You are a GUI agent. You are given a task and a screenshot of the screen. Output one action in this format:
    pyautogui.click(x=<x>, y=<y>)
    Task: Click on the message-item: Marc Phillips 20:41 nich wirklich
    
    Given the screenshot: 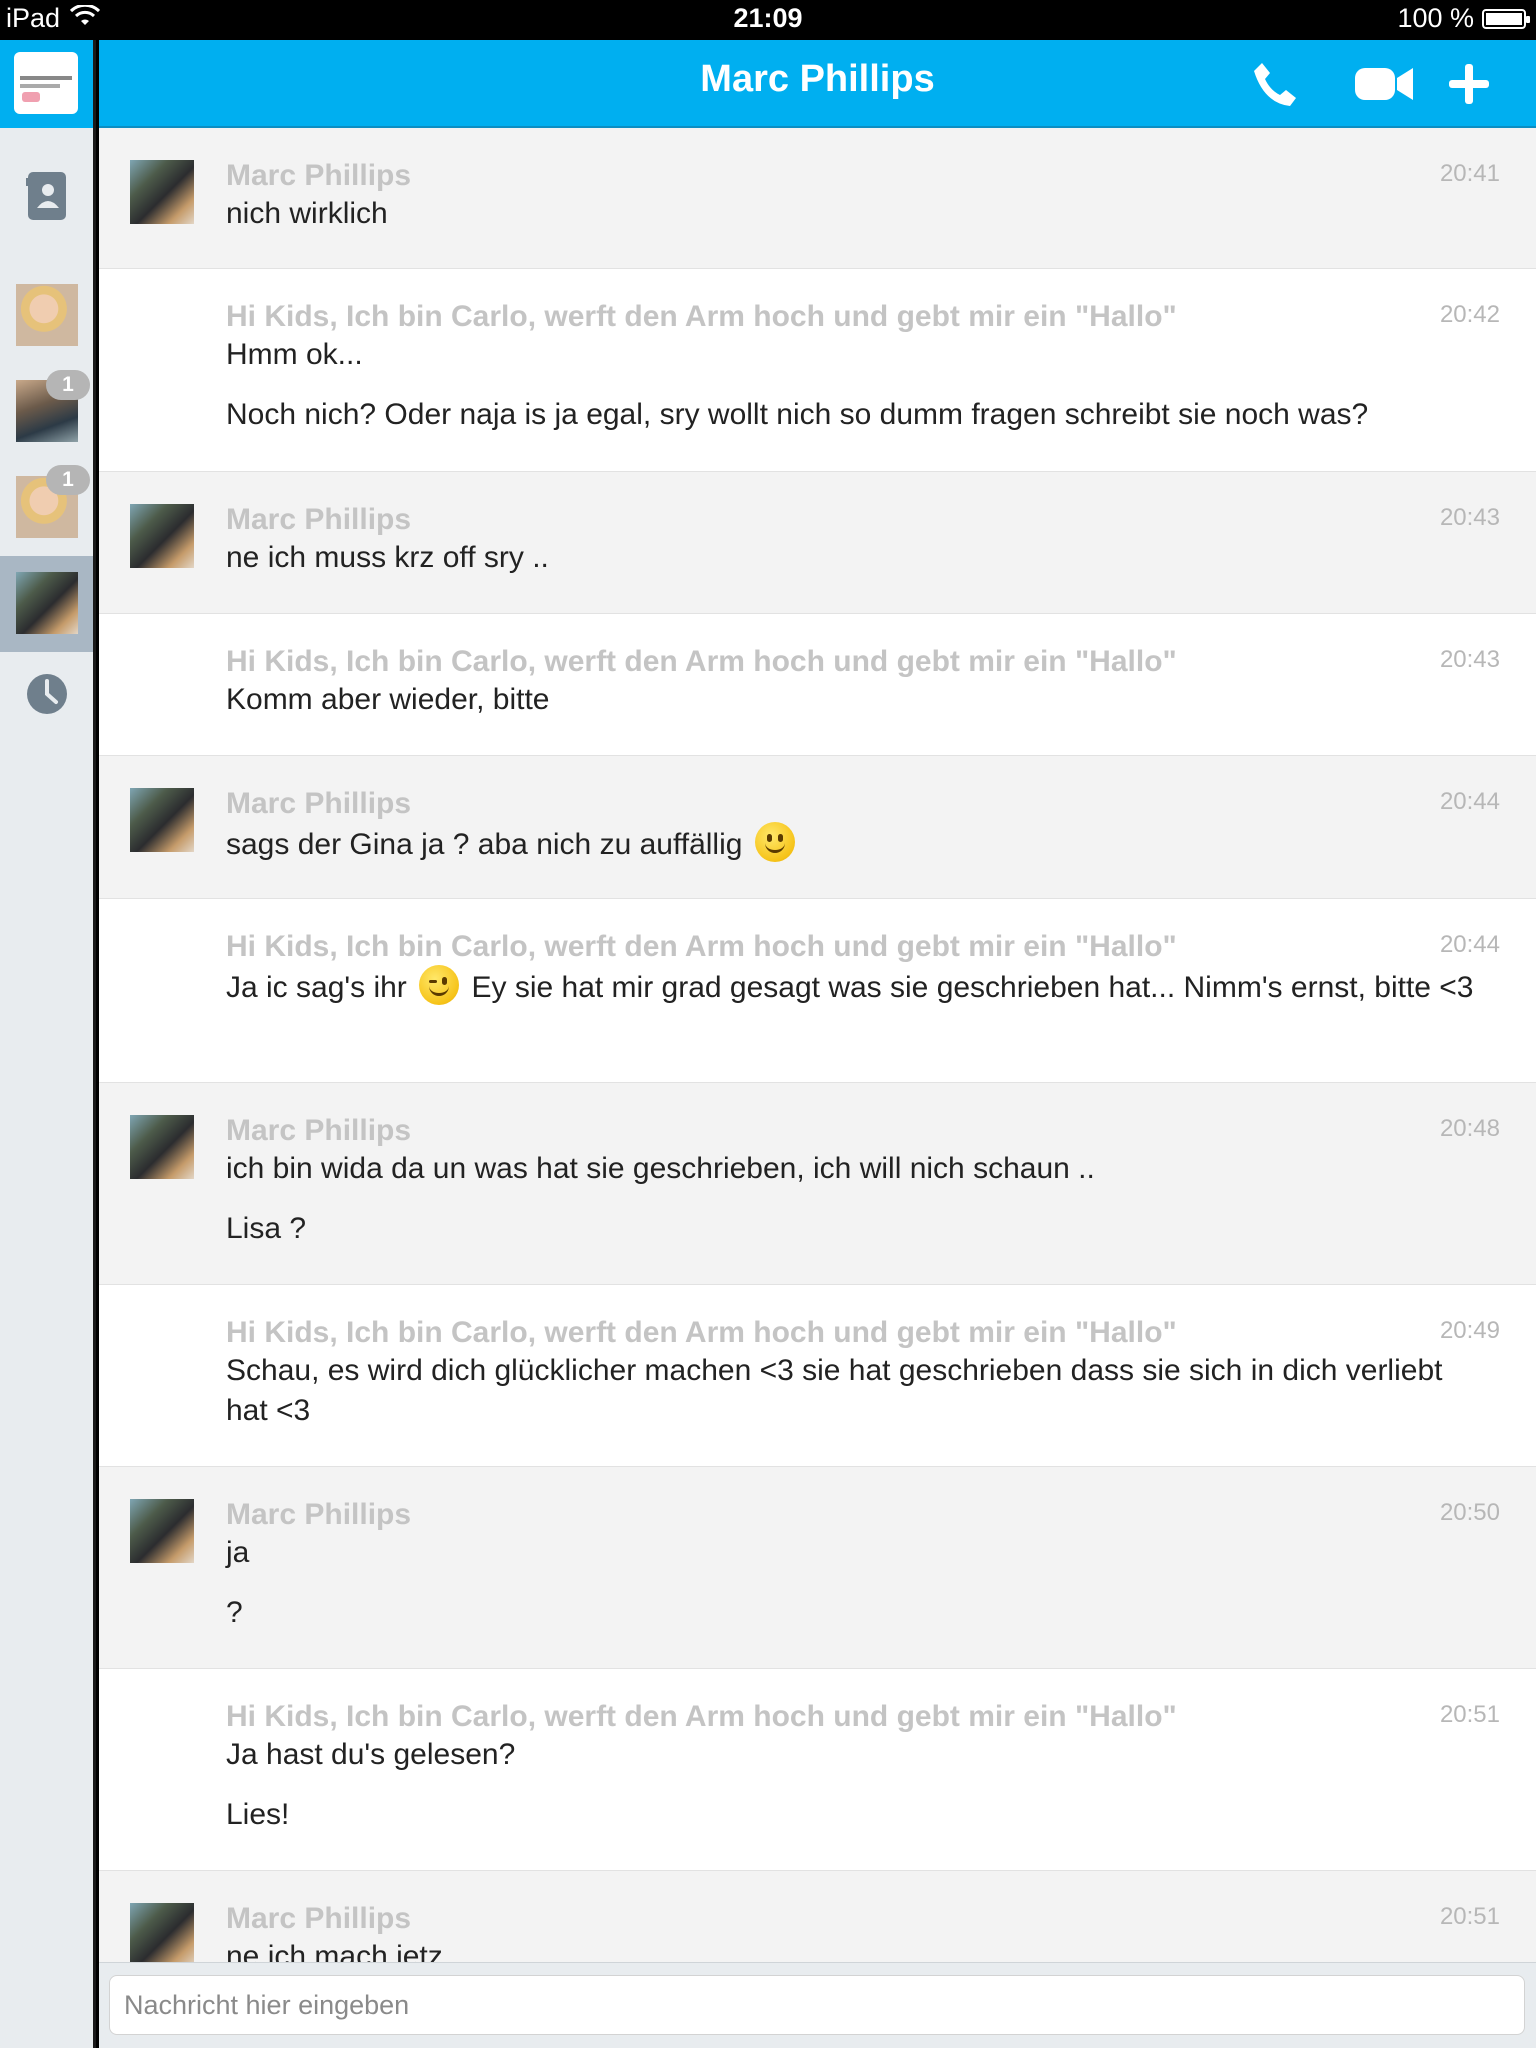 What is the action you would take?
    pyautogui.click(x=817, y=198)
    